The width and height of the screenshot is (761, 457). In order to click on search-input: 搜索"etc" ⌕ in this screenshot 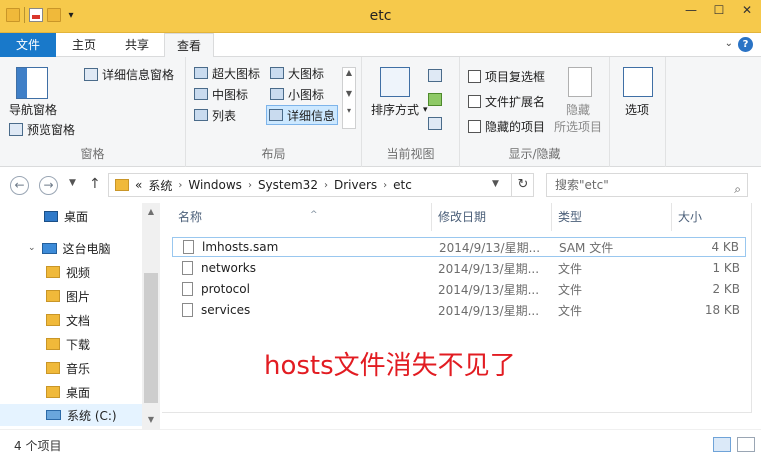, I will do `click(647, 185)`.